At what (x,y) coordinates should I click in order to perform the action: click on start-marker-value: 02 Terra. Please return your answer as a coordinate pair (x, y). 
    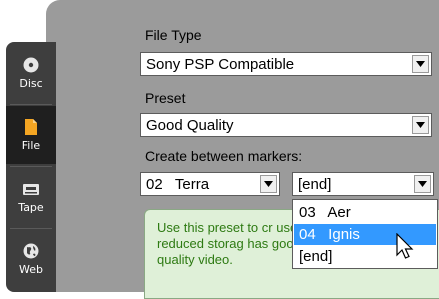
    Looking at the image, I should click on (178, 184).